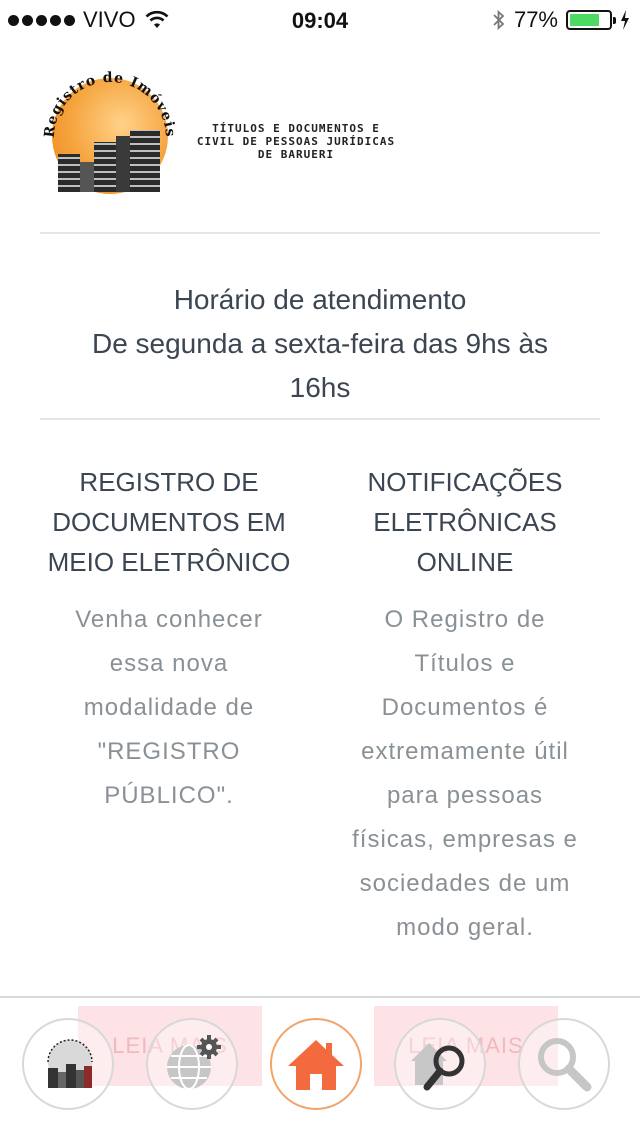 This screenshot has width=640, height=1136. What do you see at coordinates (465, 795) in the screenshot?
I see `feature-desc-line: para pessoas` at bounding box center [465, 795].